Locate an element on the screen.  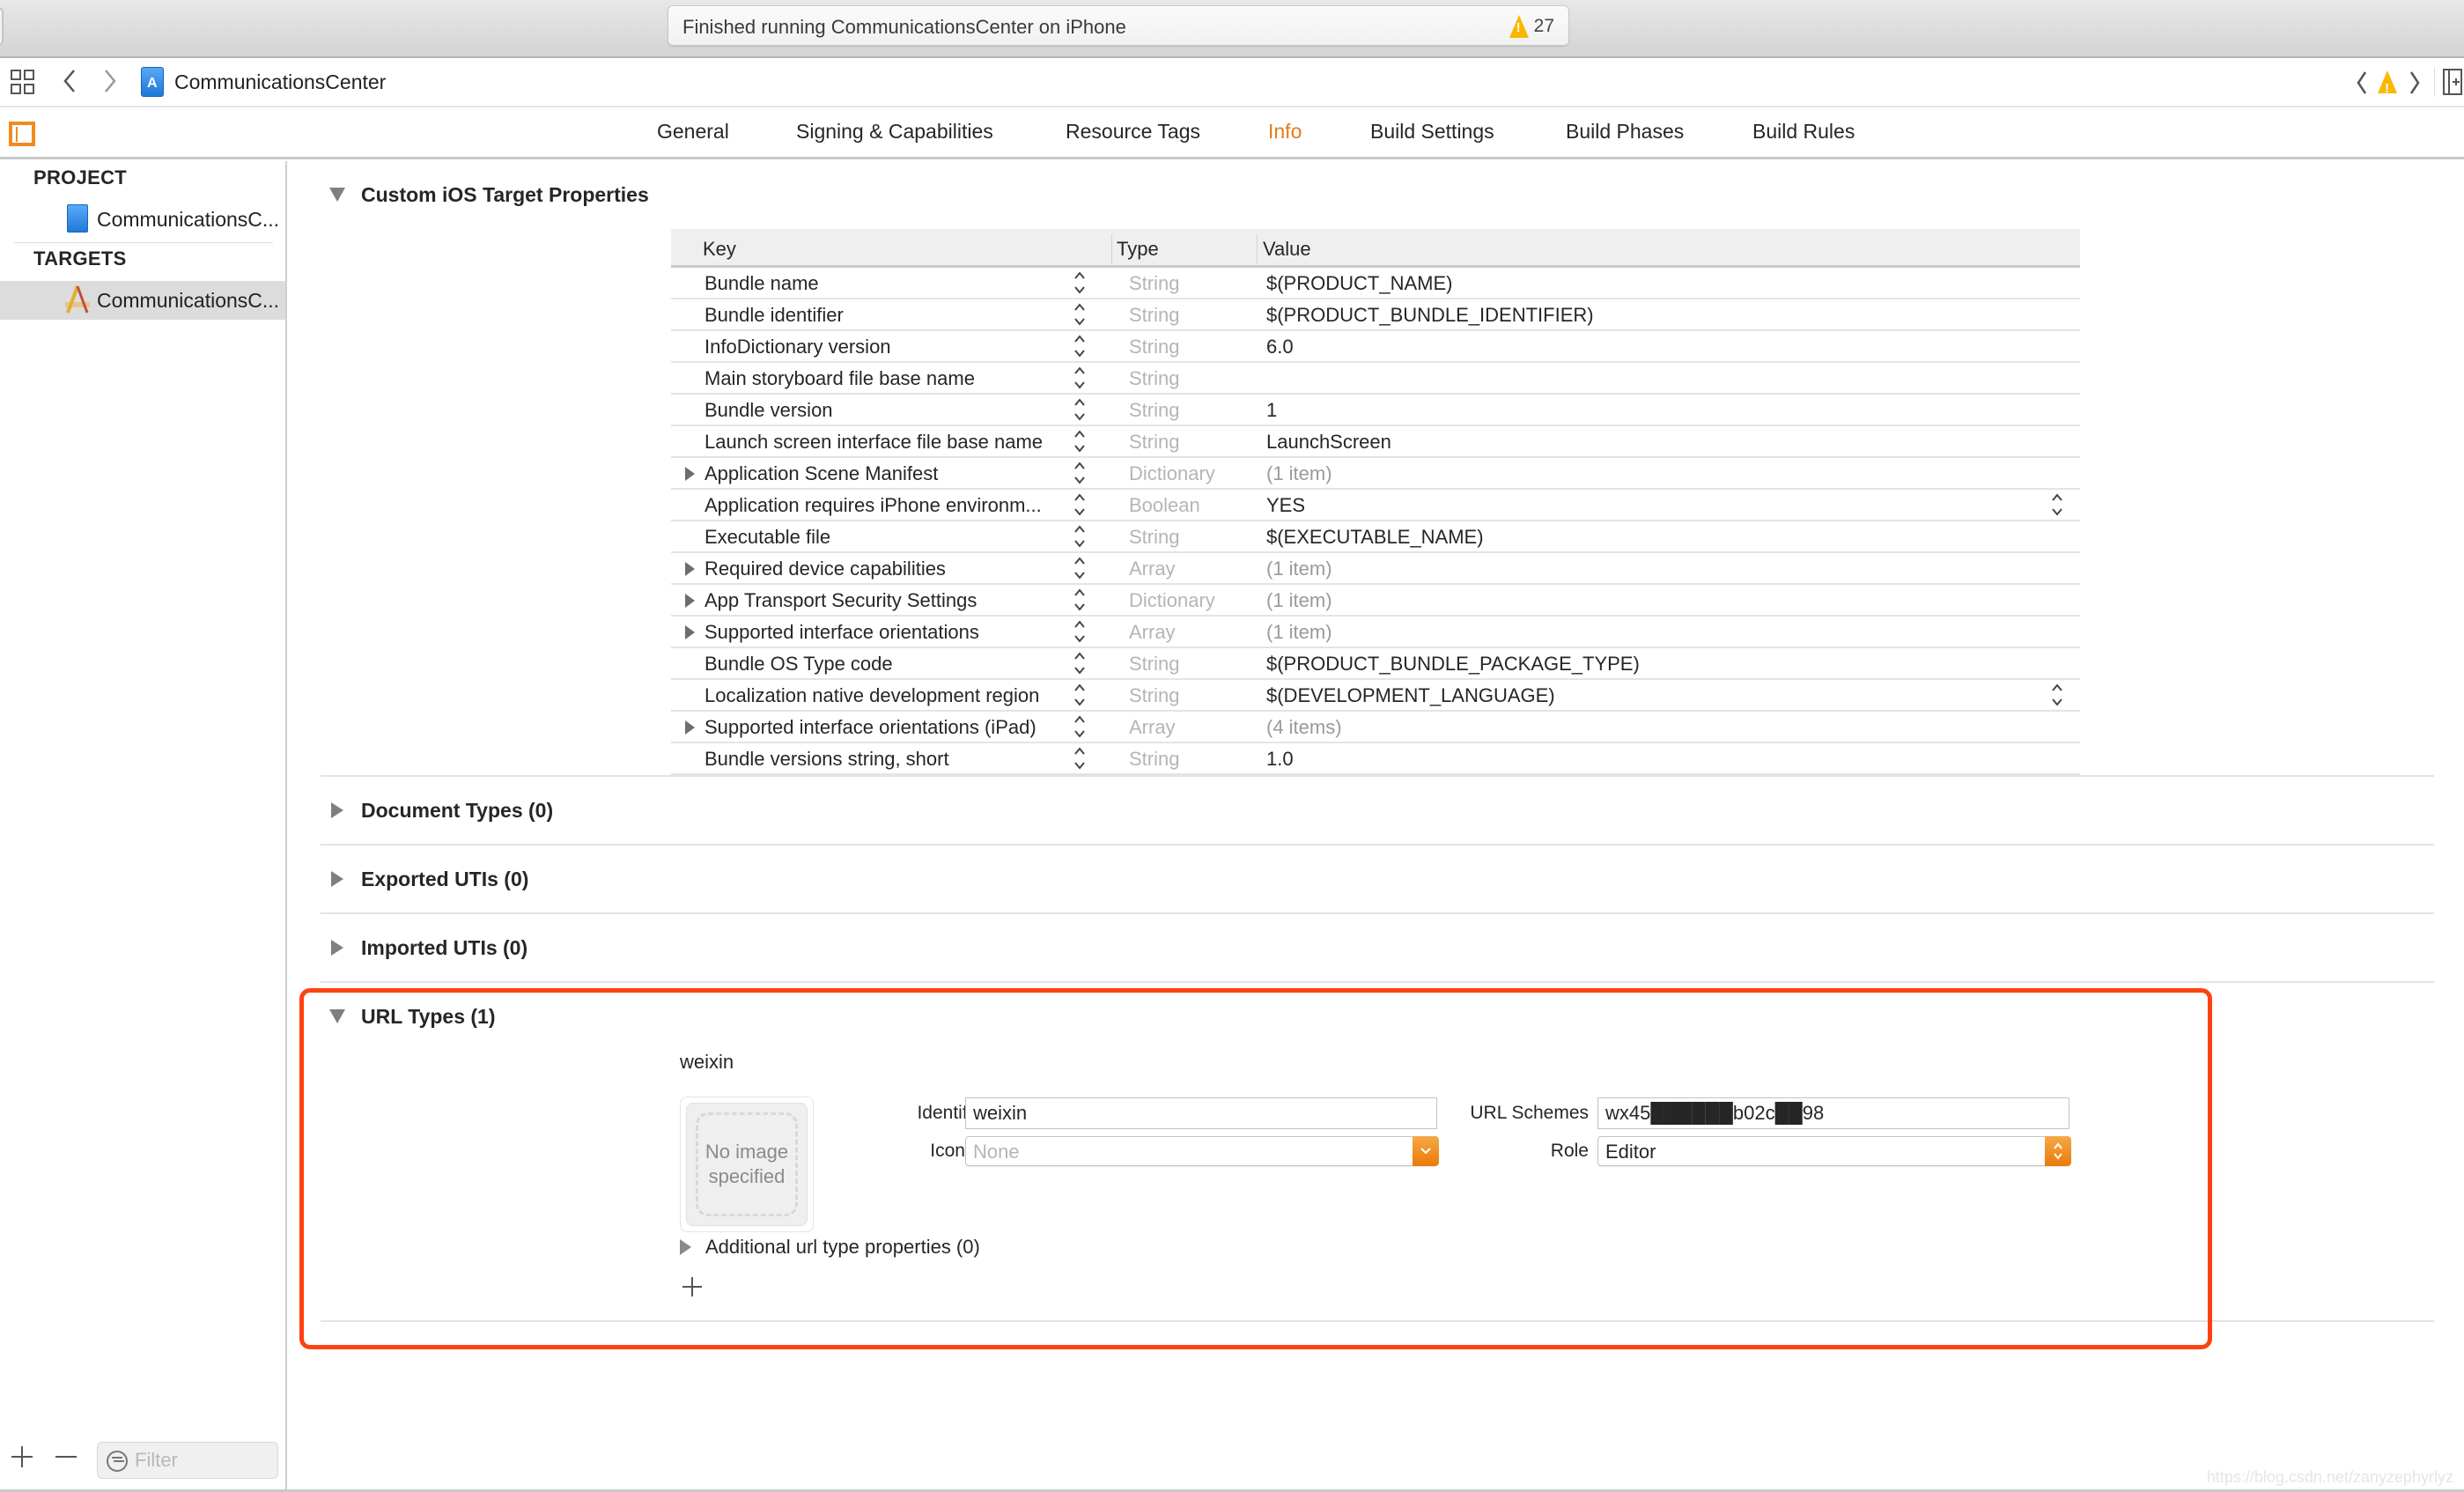
tab-info: Info is located at coordinates (1285, 132).